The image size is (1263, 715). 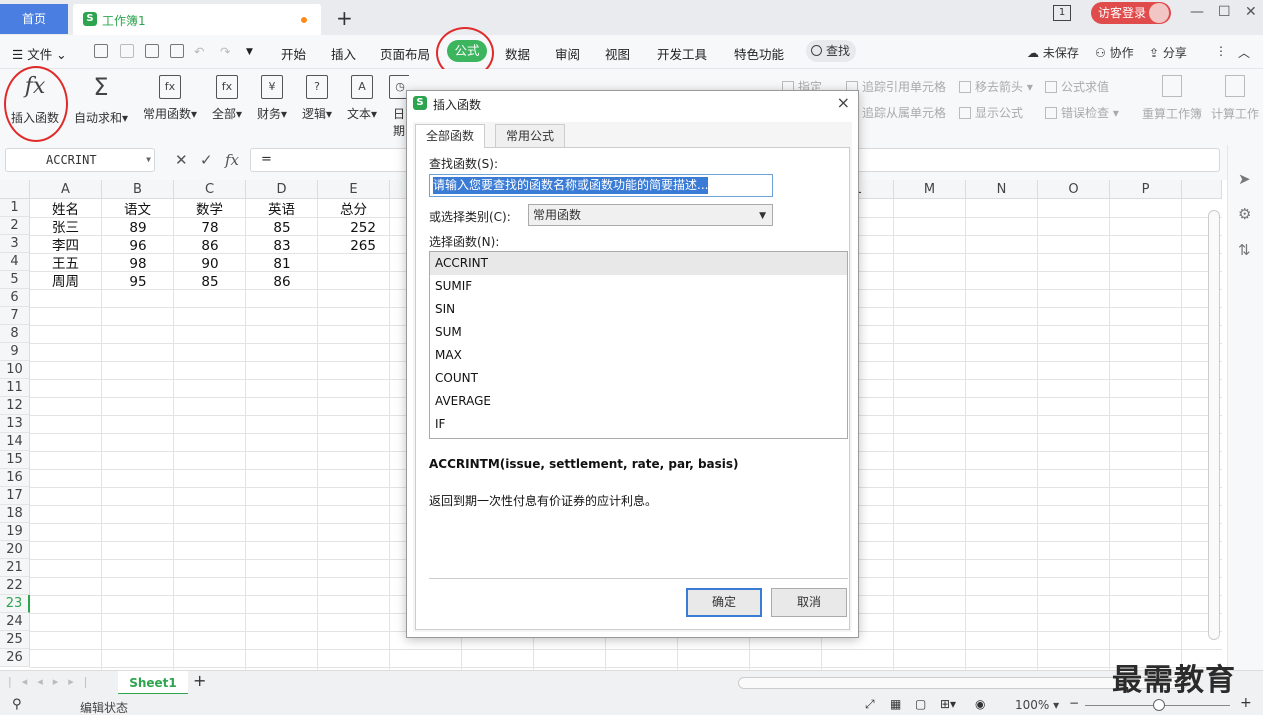 I want to click on row-header: 17, so click(x=15, y=496).